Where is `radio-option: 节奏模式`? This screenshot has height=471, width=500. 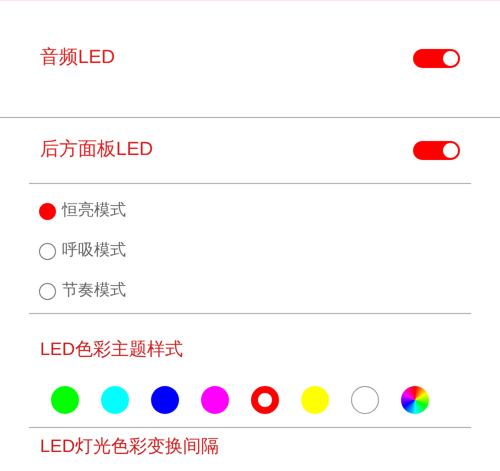
radio-option: 节奏模式 is located at coordinates (269, 291).